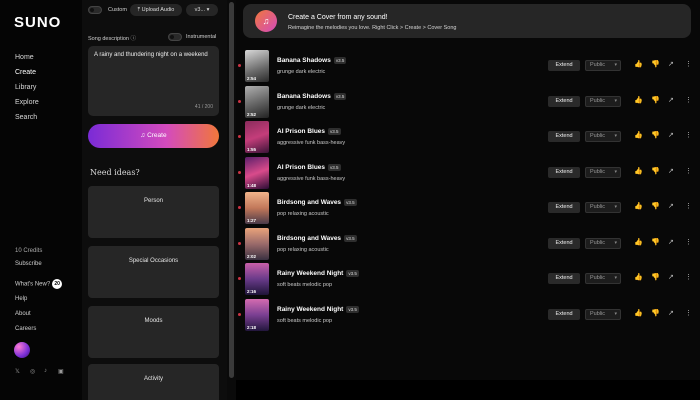 This screenshot has height=400, width=700. What do you see at coordinates (26, 117) in the screenshot?
I see `nav-search: Search` at bounding box center [26, 117].